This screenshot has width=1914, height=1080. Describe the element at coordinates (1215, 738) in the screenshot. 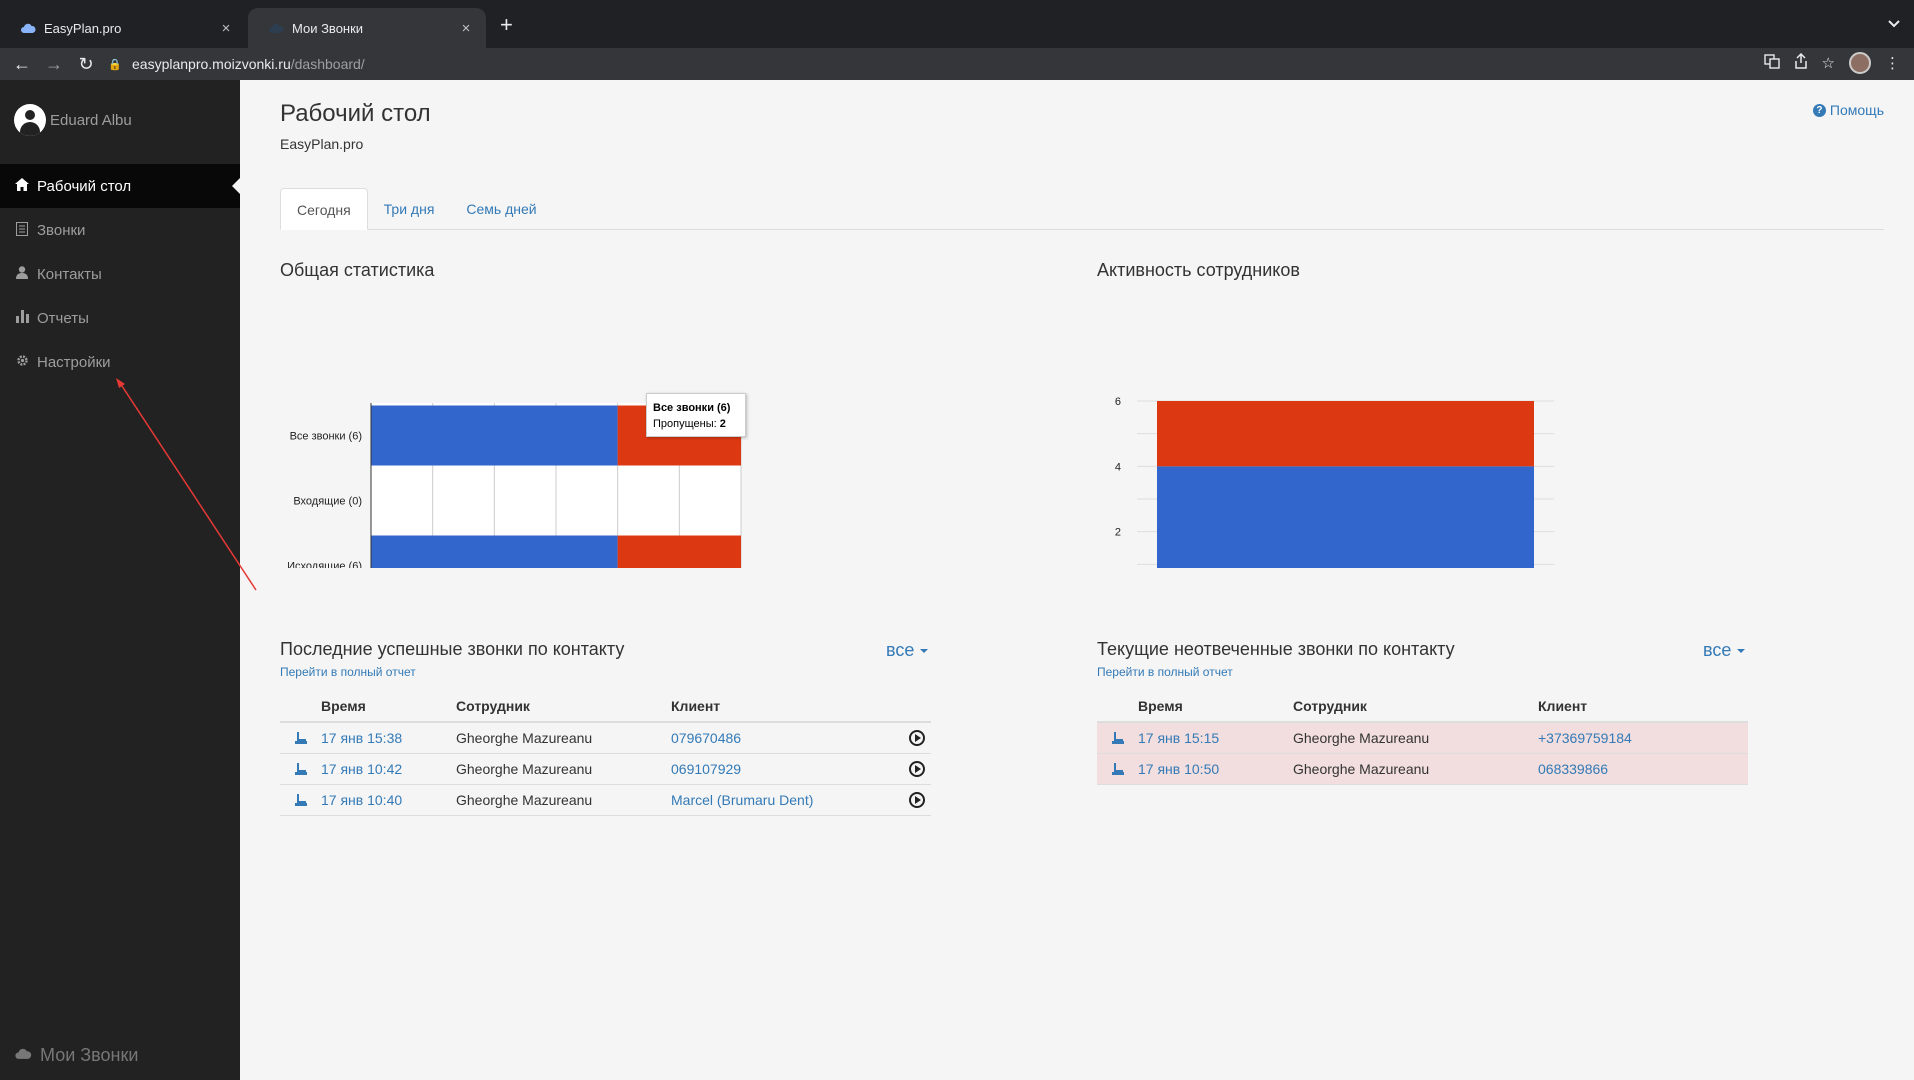

I see `call-time-link: 17 янв 15:15` at that location.